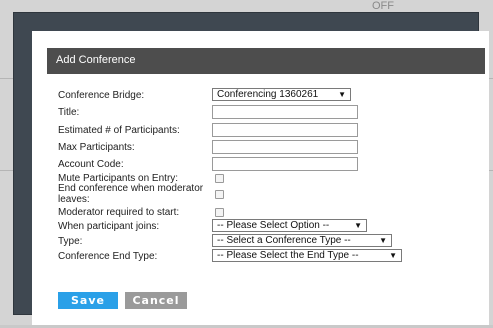 Image resolution: width=493 pixels, height=328 pixels. I want to click on conference-type-select: -- Select a Conference Type -- ▼, so click(302, 240).